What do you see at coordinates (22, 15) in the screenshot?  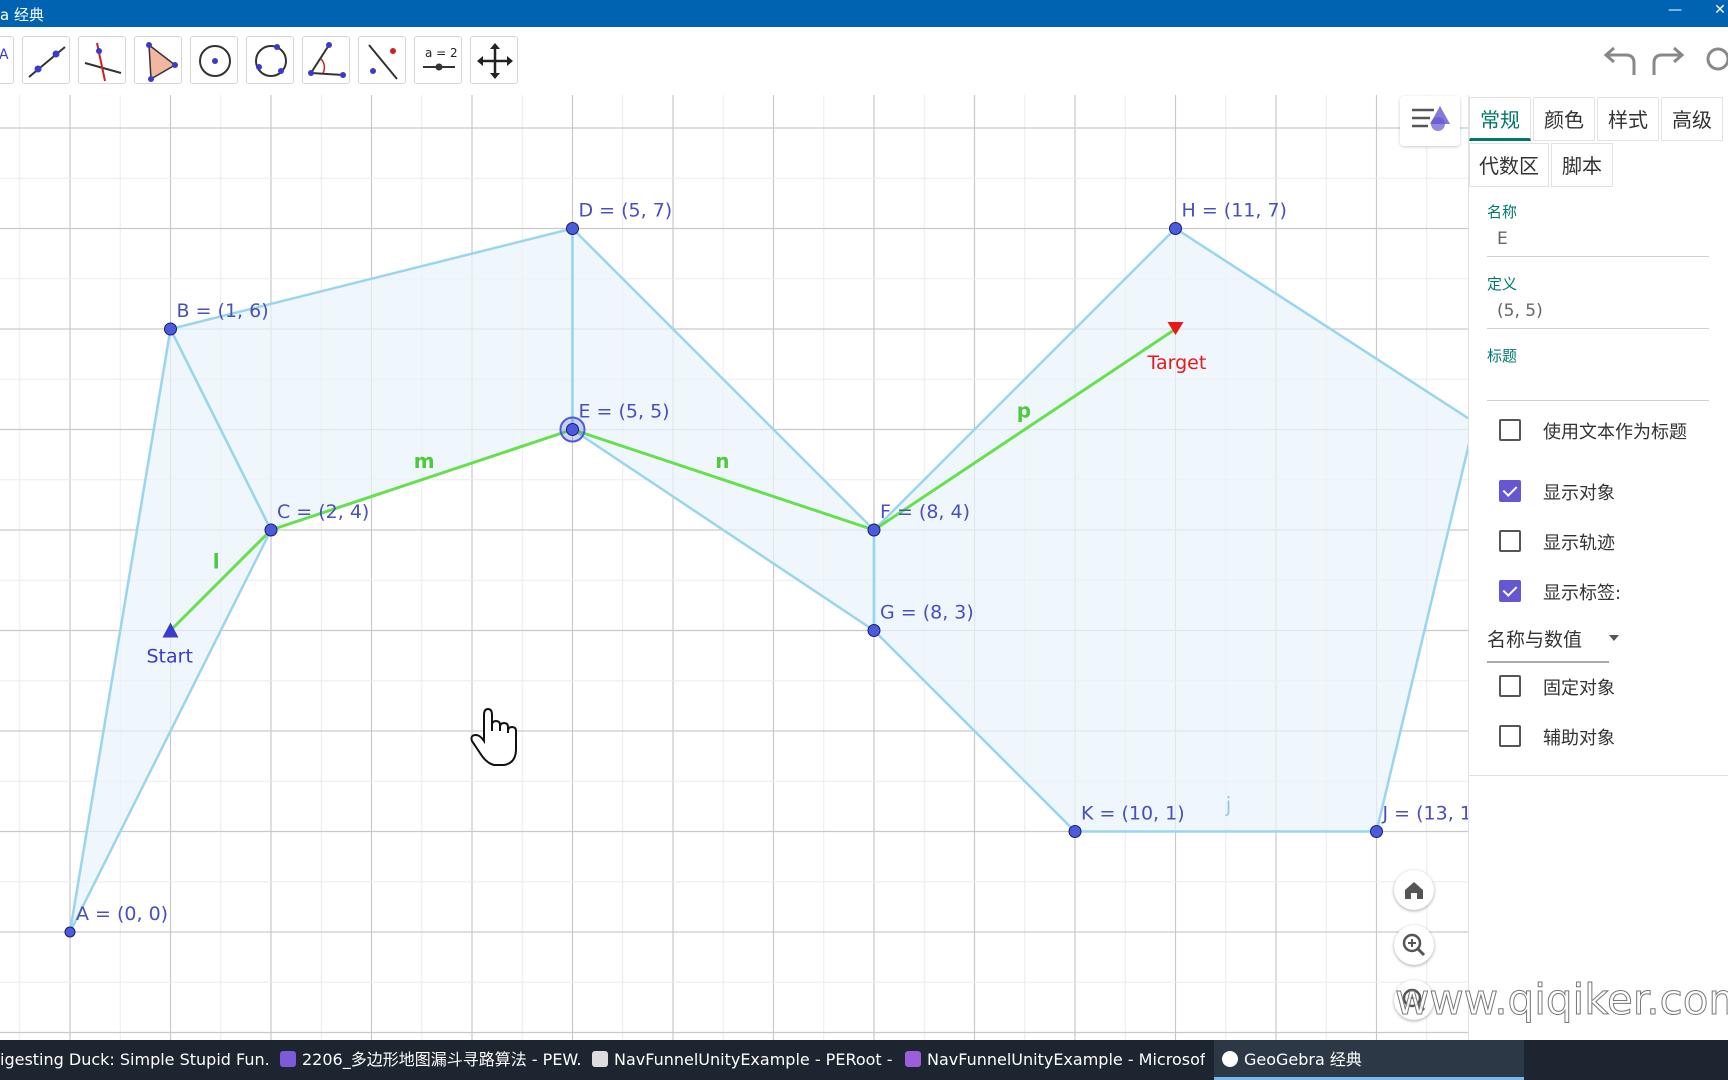 I see `window-title: a 经典` at bounding box center [22, 15].